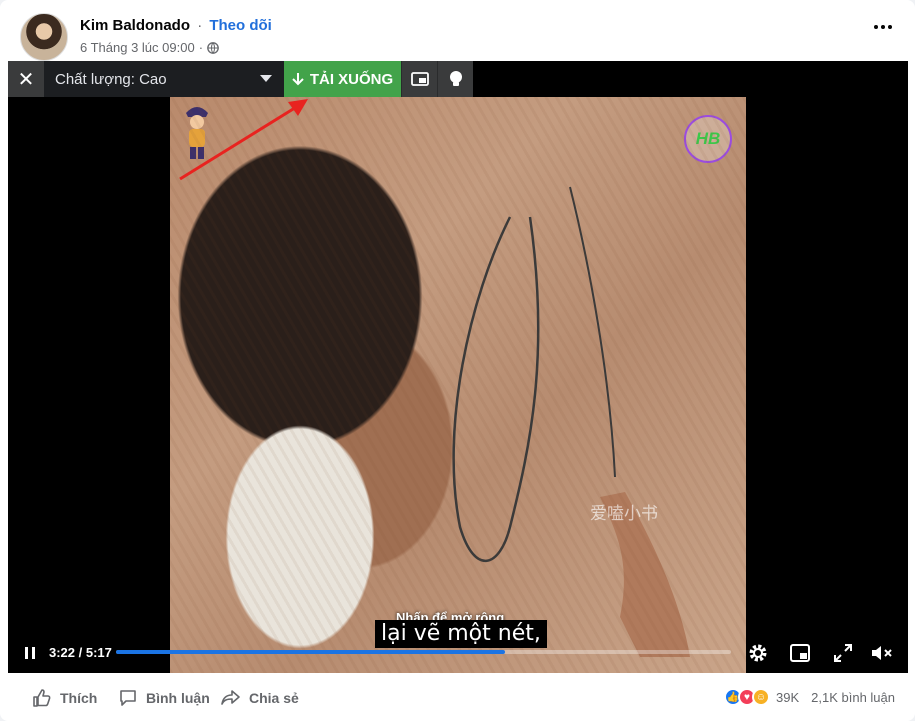  I want to click on progress-fill, so click(311, 652).